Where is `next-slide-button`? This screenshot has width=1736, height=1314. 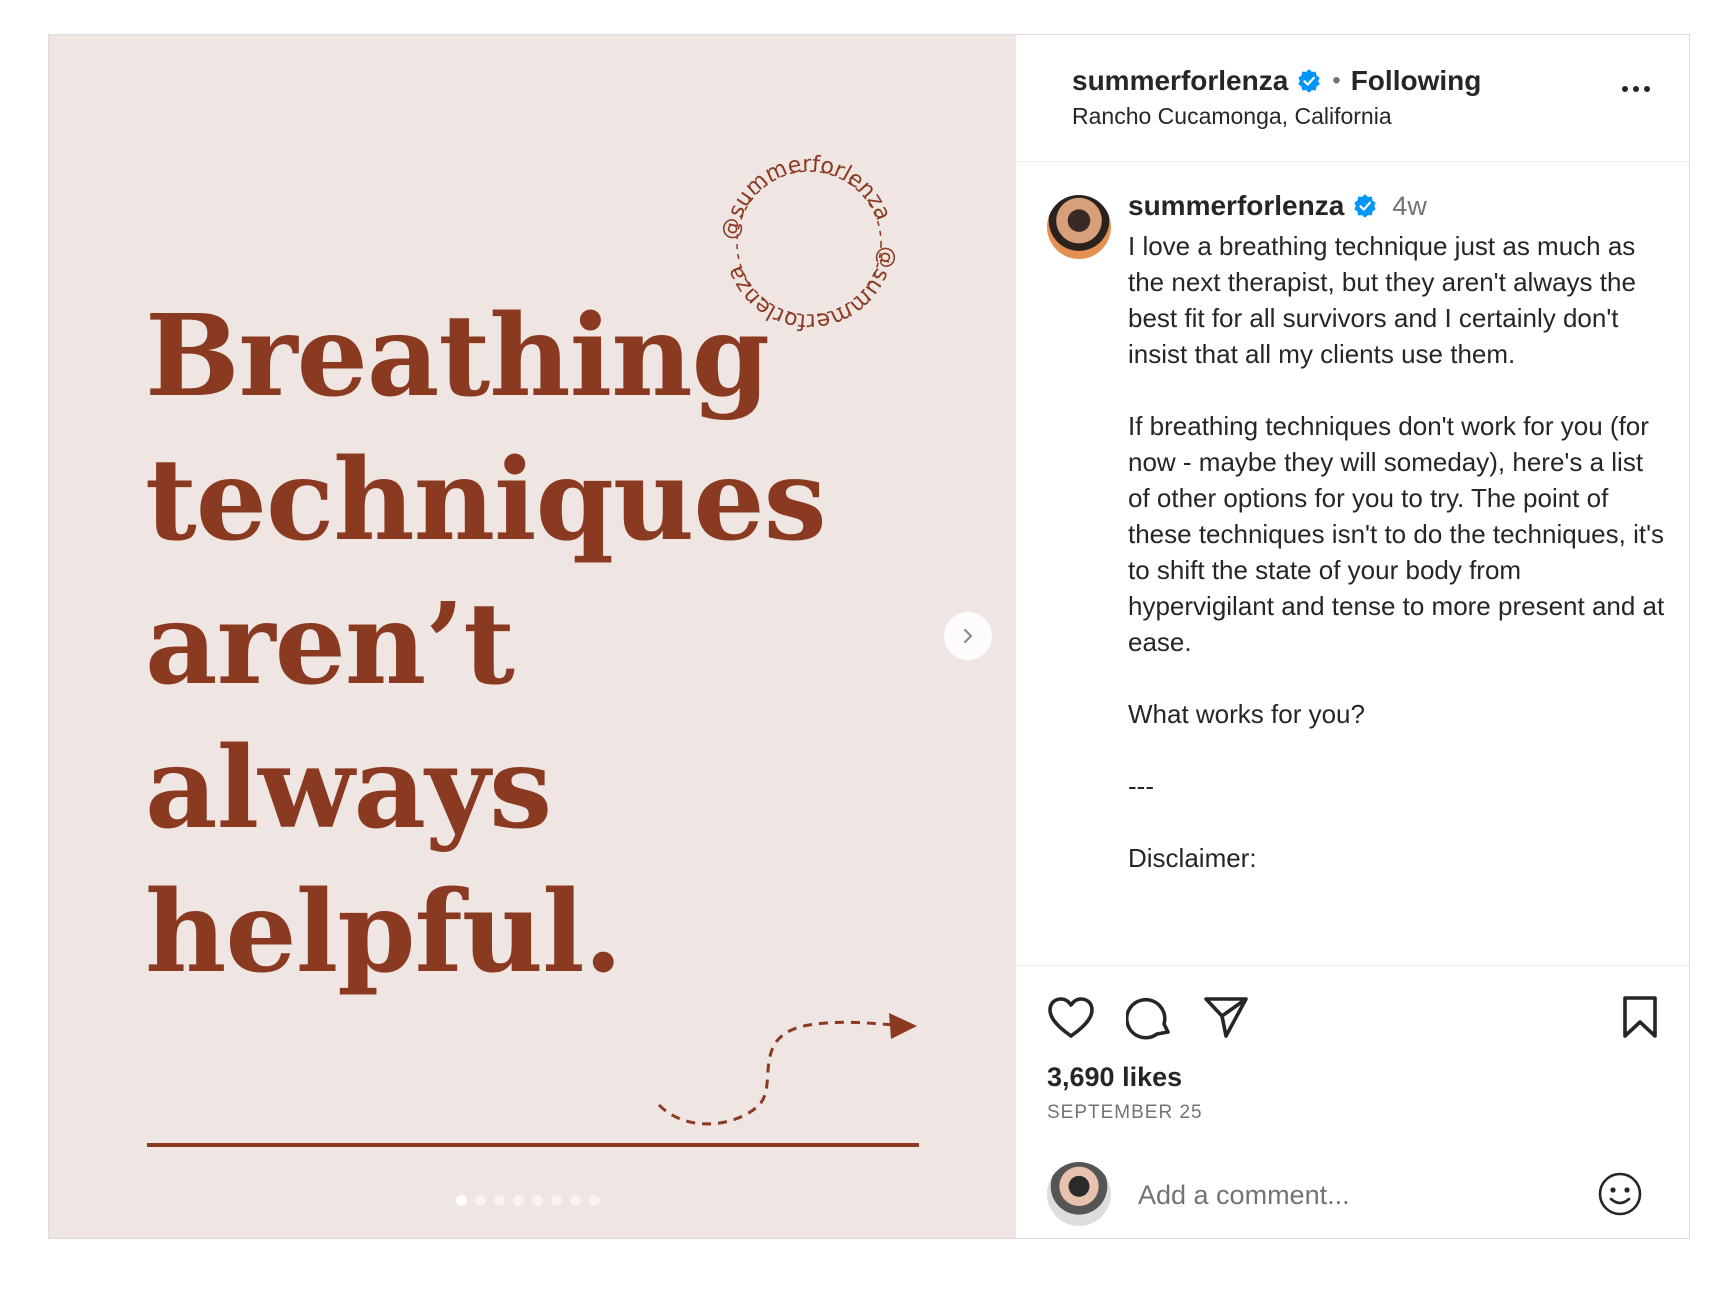 next-slide-button is located at coordinates (968, 636).